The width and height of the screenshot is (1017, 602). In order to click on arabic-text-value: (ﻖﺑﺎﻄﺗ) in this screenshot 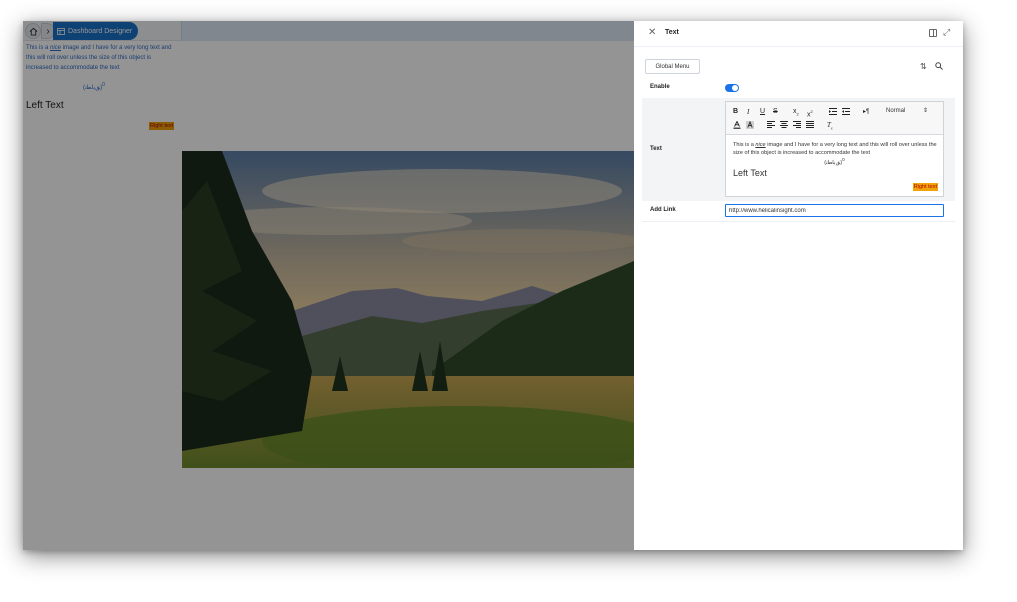, I will do `click(93, 88)`.